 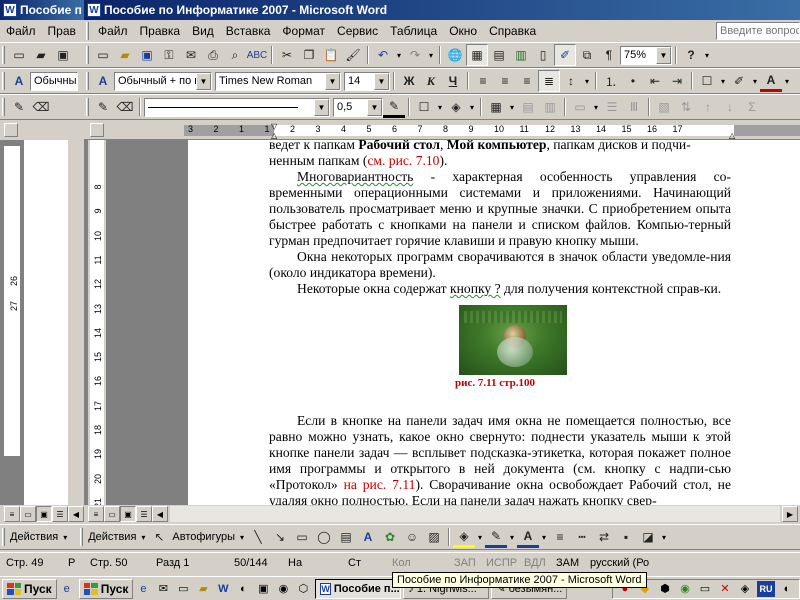 I want to click on figure-reference: на рис. 7.11, so click(x=380, y=484).